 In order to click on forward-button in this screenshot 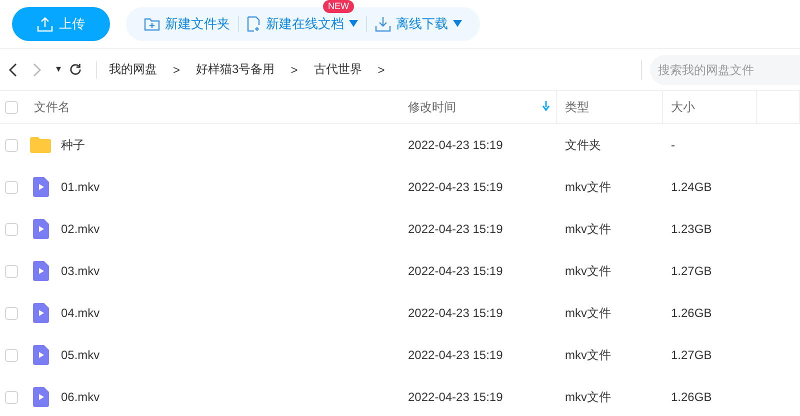, I will do `click(37, 69)`.